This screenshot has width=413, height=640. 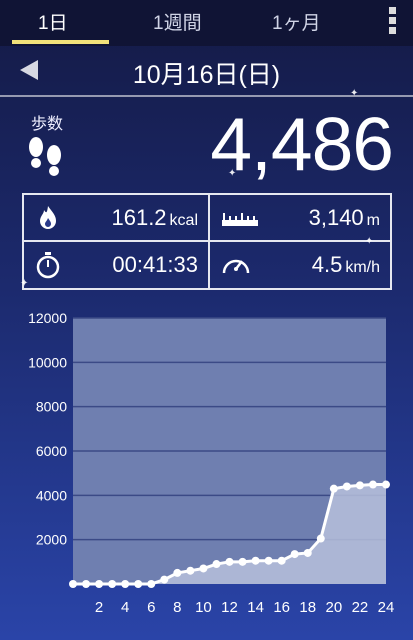 What do you see at coordinates (300, 217) in the screenshot?
I see `distance-cell: 3,140 m` at bounding box center [300, 217].